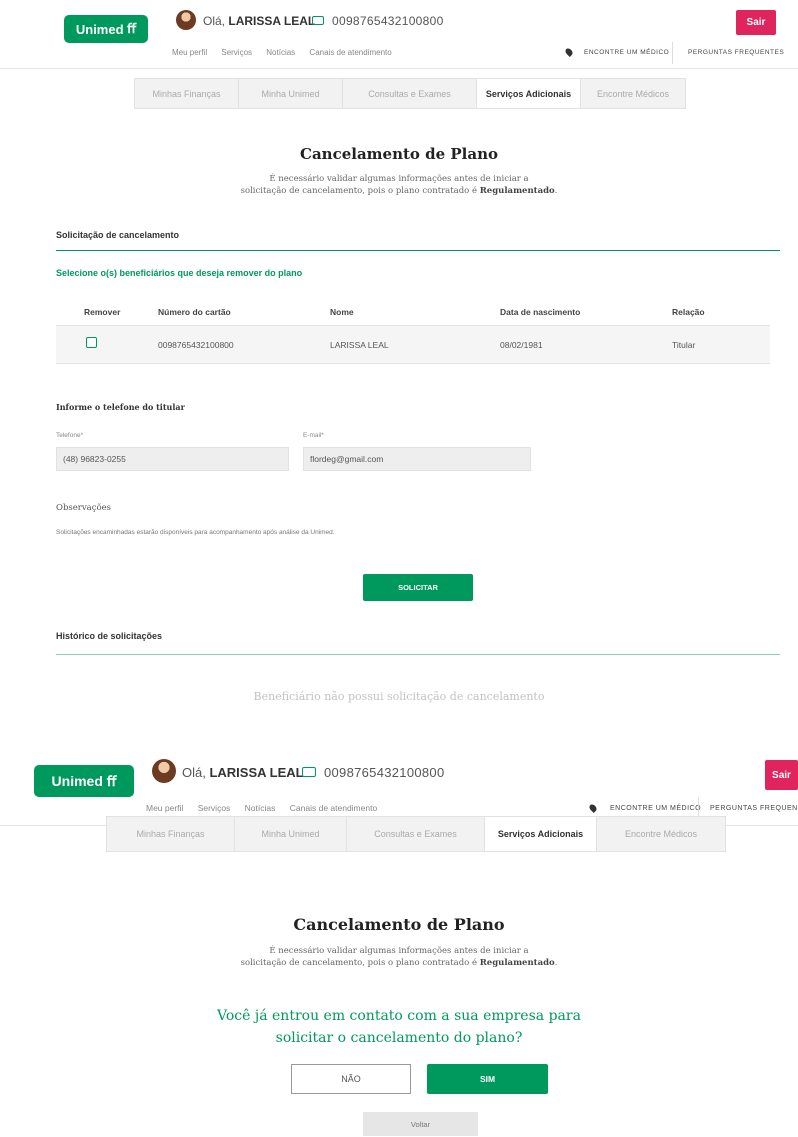 Image resolution: width=798 pixels, height=1137 pixels. I want to click on email-label: E-mail*, so click(313, 435).